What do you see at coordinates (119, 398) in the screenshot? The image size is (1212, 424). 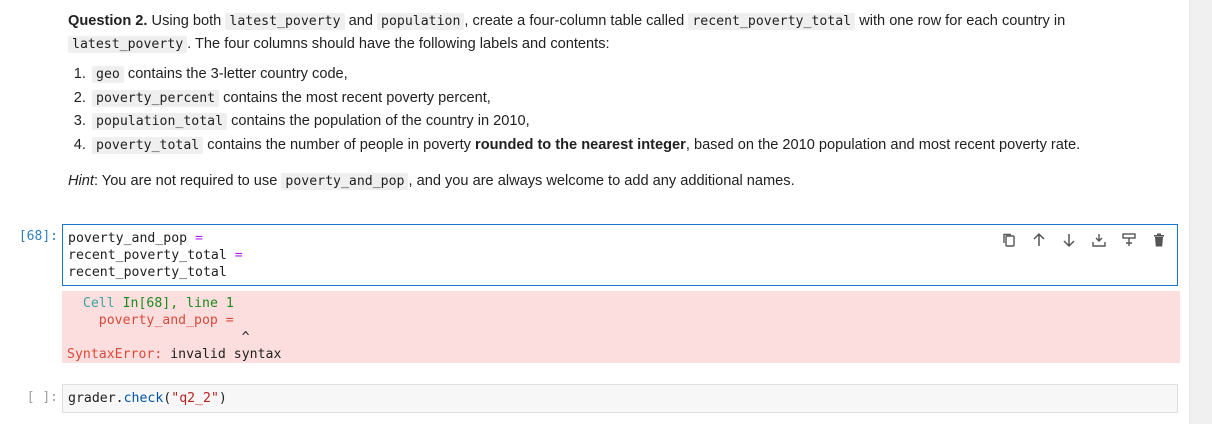 I see `code-token: .` at bounding box center [119, 398].